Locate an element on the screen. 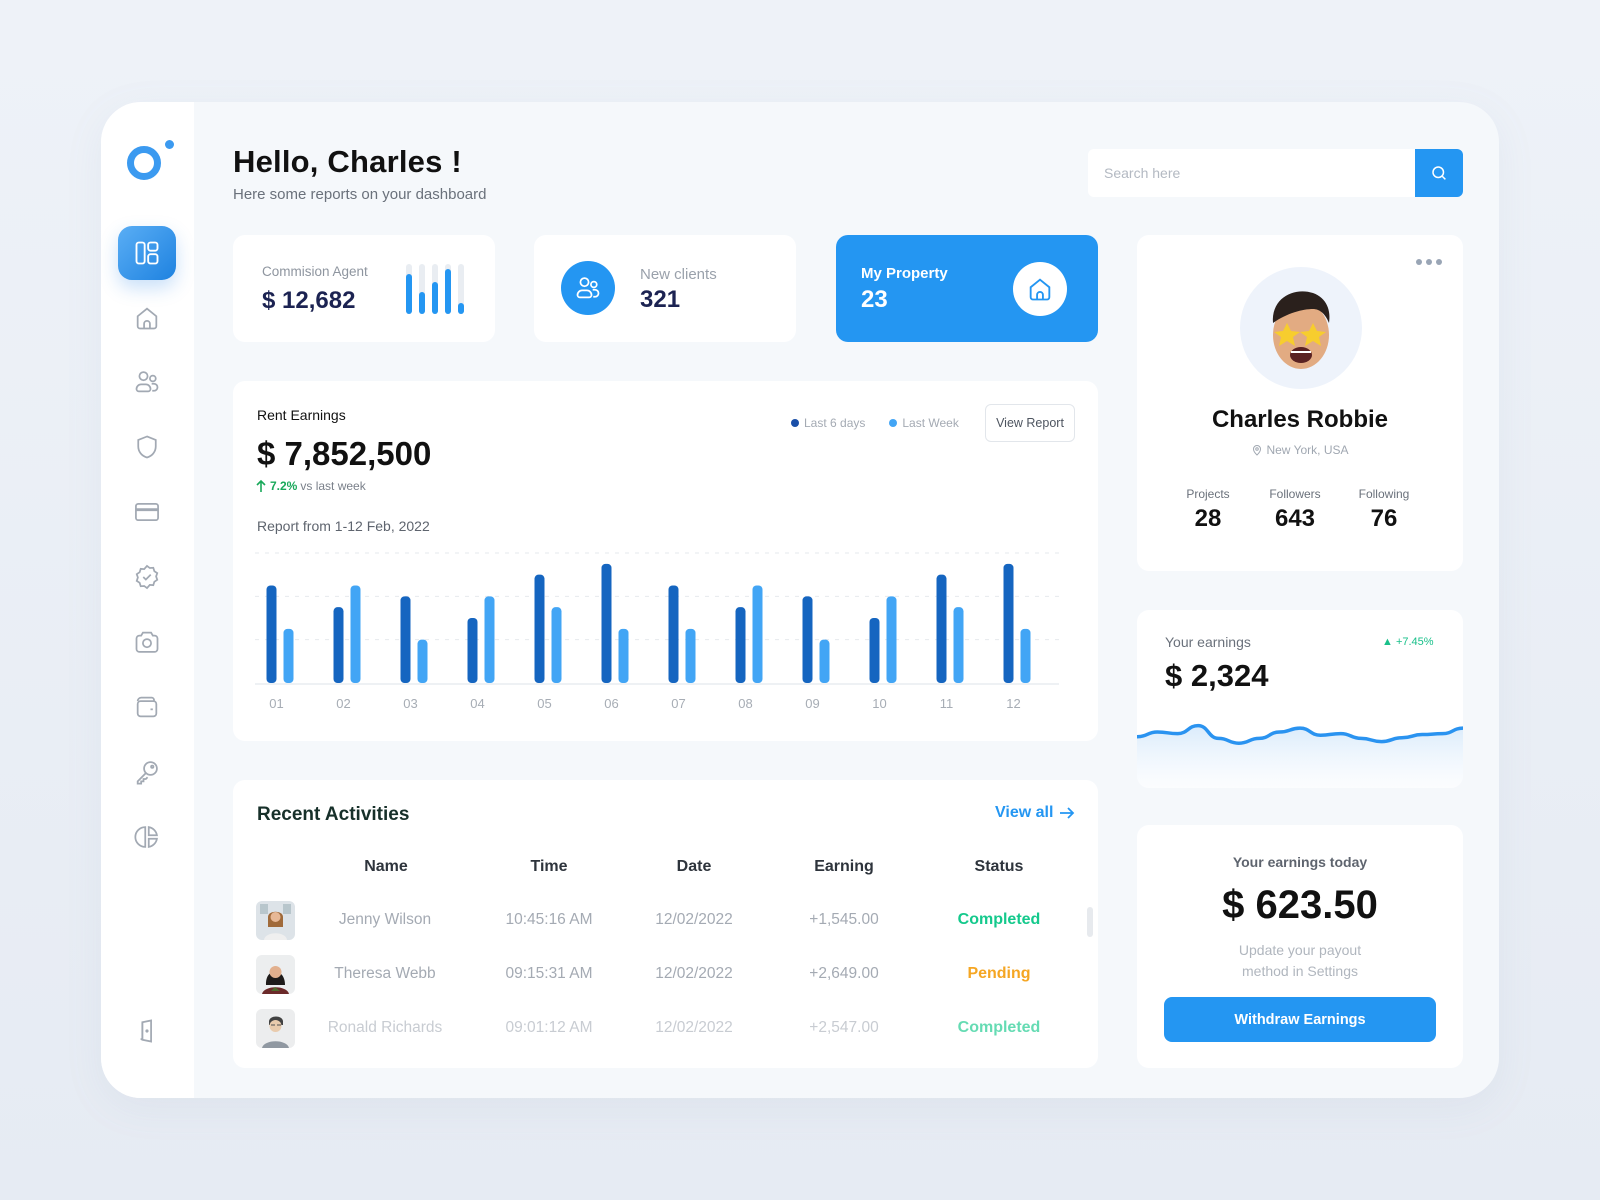 This screenshot has height=1200, width=1600. legend-item-last-week: Last Week is located at coordinates (924, 423).